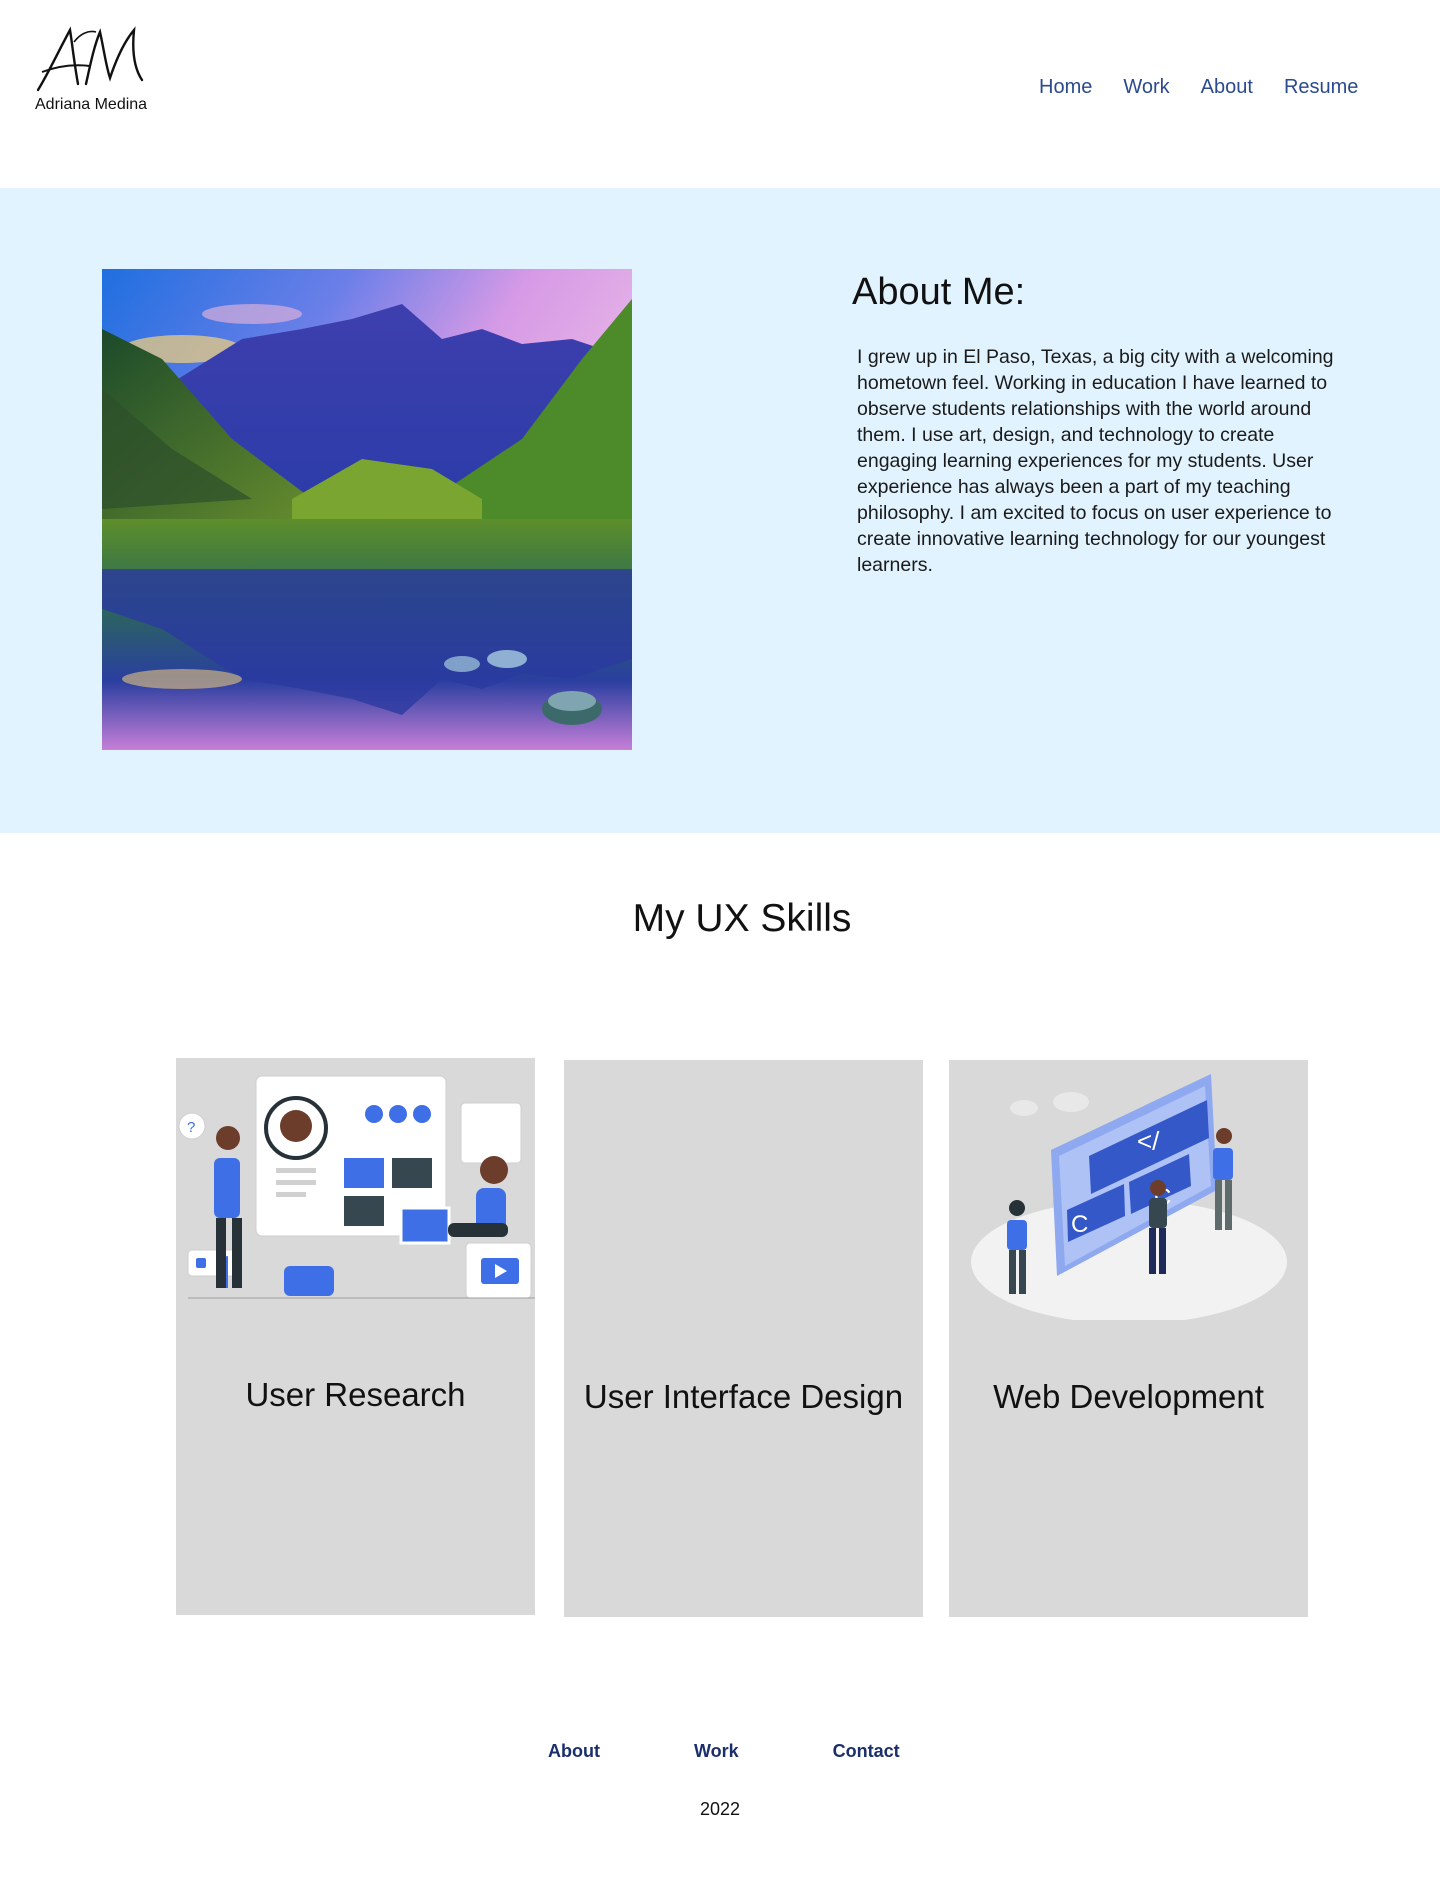 This screenshot has width=1440, height=1890. I want to click on skill-card-user-research: ? User Research, so click(355, 1336).